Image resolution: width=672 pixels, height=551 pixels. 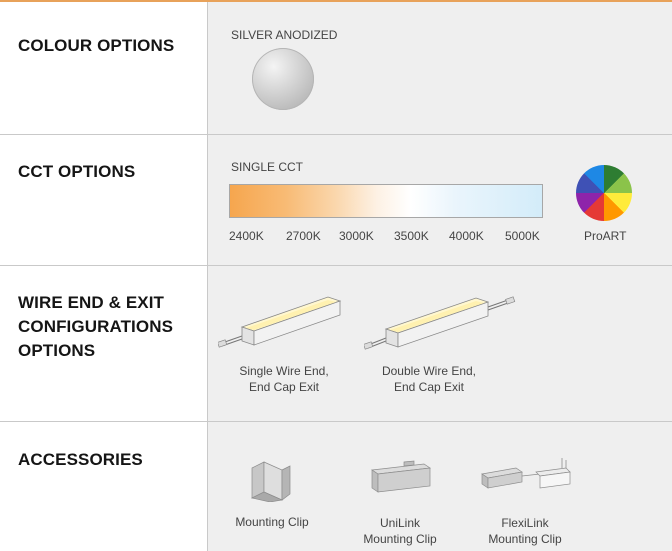 I want to click on double-wire-end-illustration, so click(x=440, y=323).